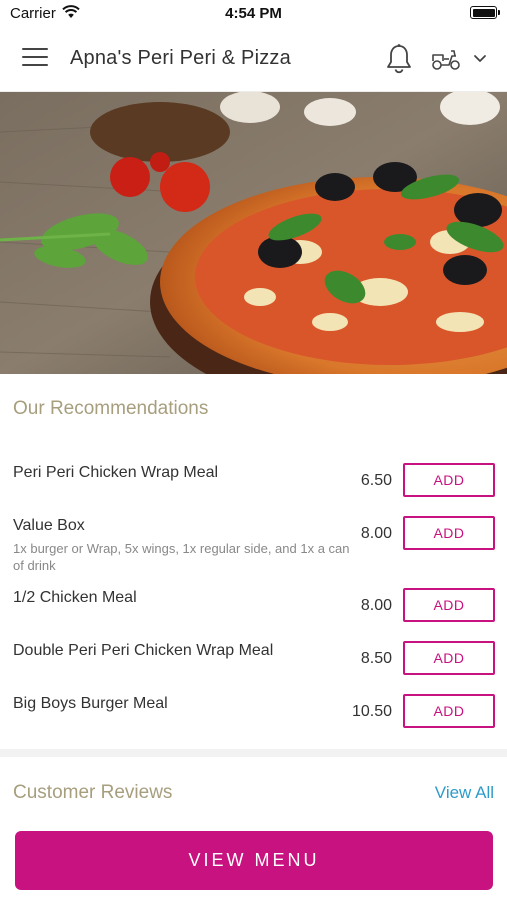  What do you see at coordinates (180, 58) in the screenshot?
I see `restaurant-title: Apna's Peri Peri & Pizza` at bounding box center [180, 58].